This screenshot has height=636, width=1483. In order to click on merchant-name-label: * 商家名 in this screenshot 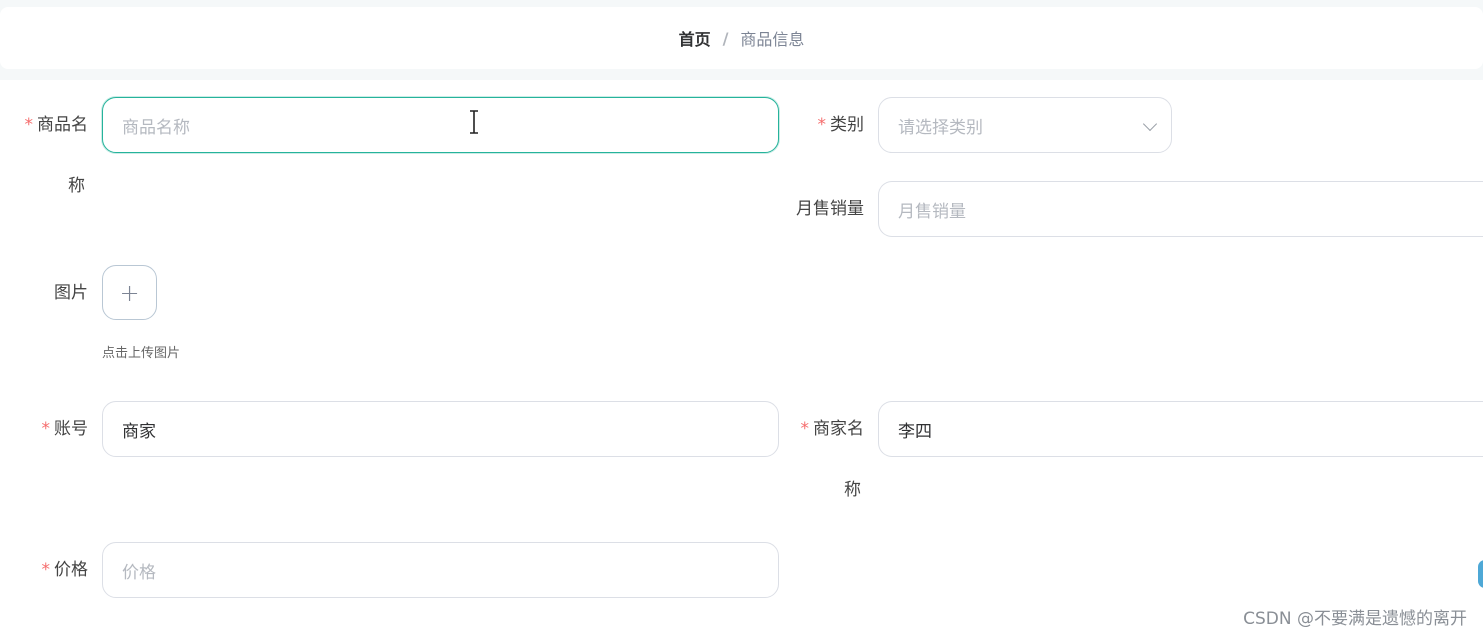, I will do `click(822, 429)`.